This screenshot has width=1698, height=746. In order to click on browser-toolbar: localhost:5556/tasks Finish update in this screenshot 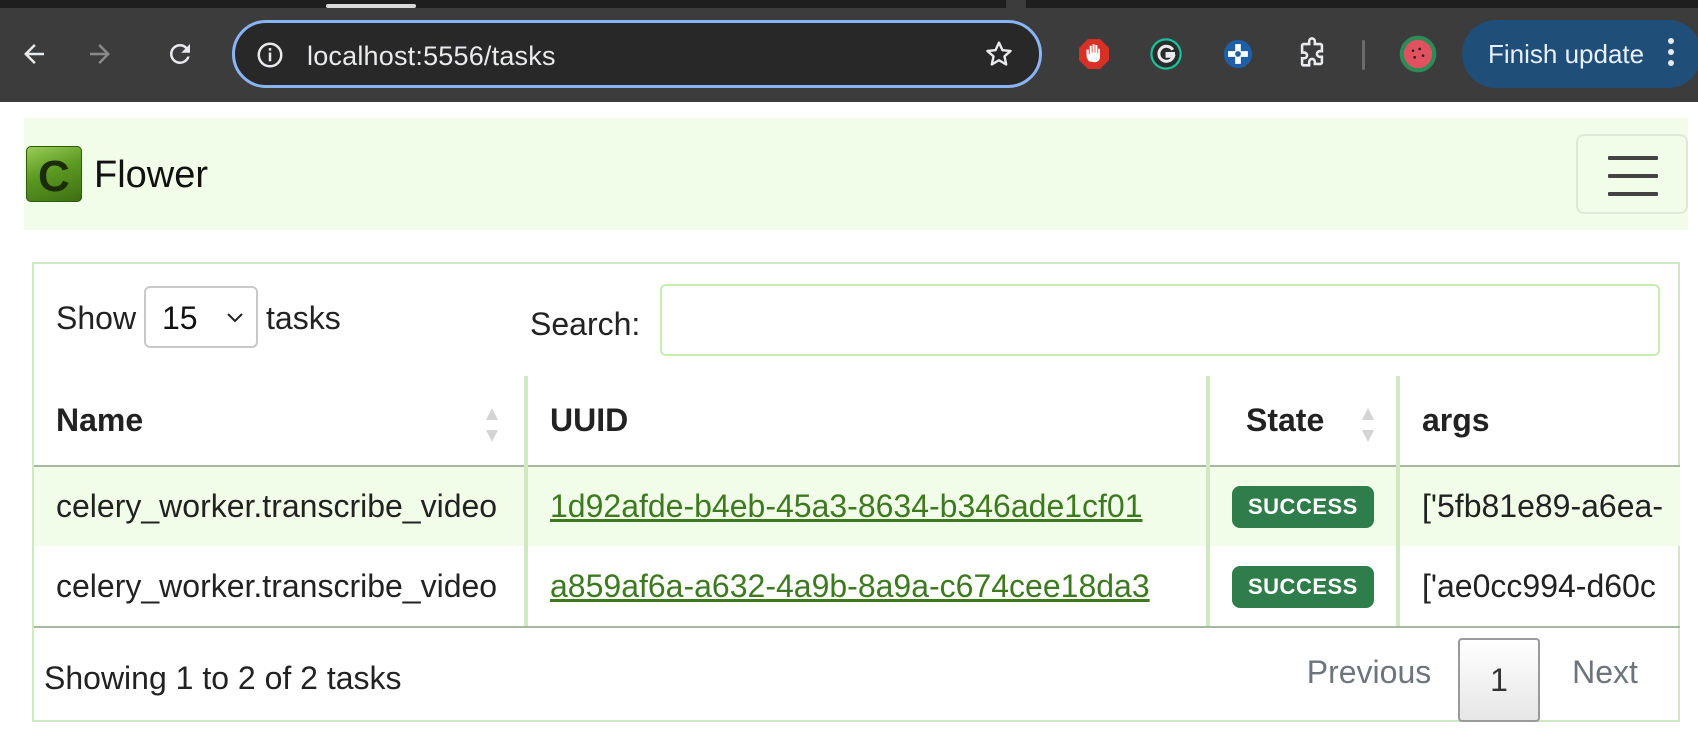, I will do `click(849, 51)`.